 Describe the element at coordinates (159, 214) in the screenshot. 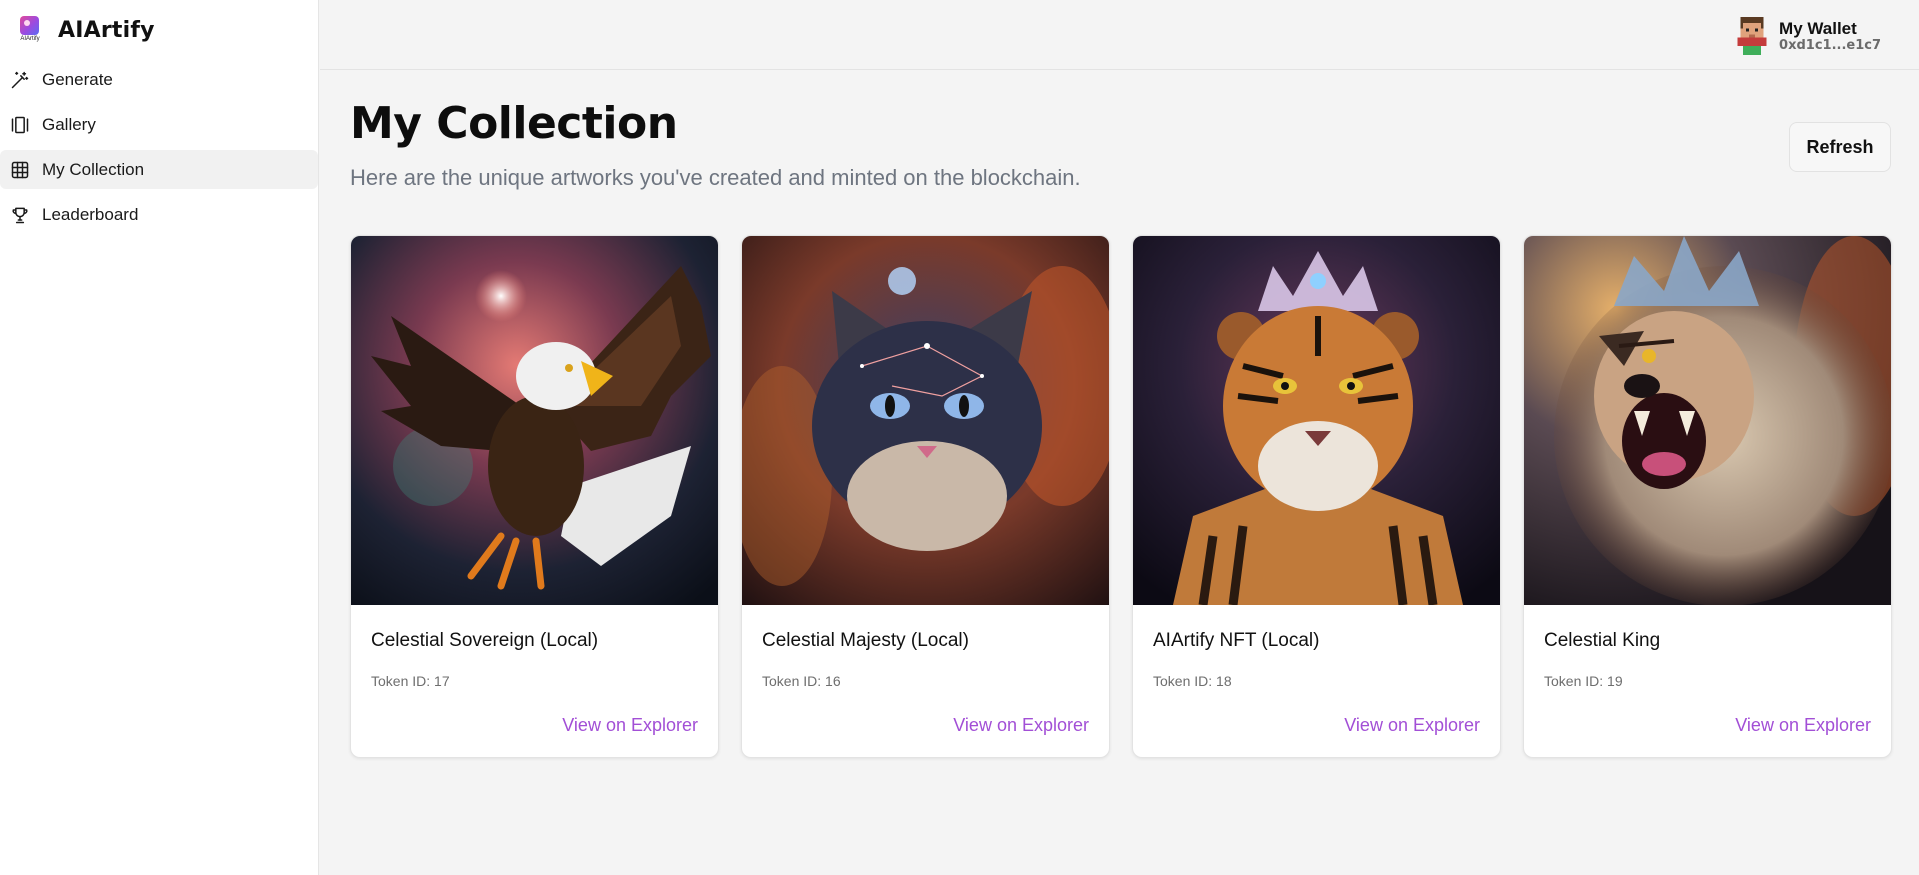

I see `sidebar-item-leaderboard: Leaderboard` at that location.